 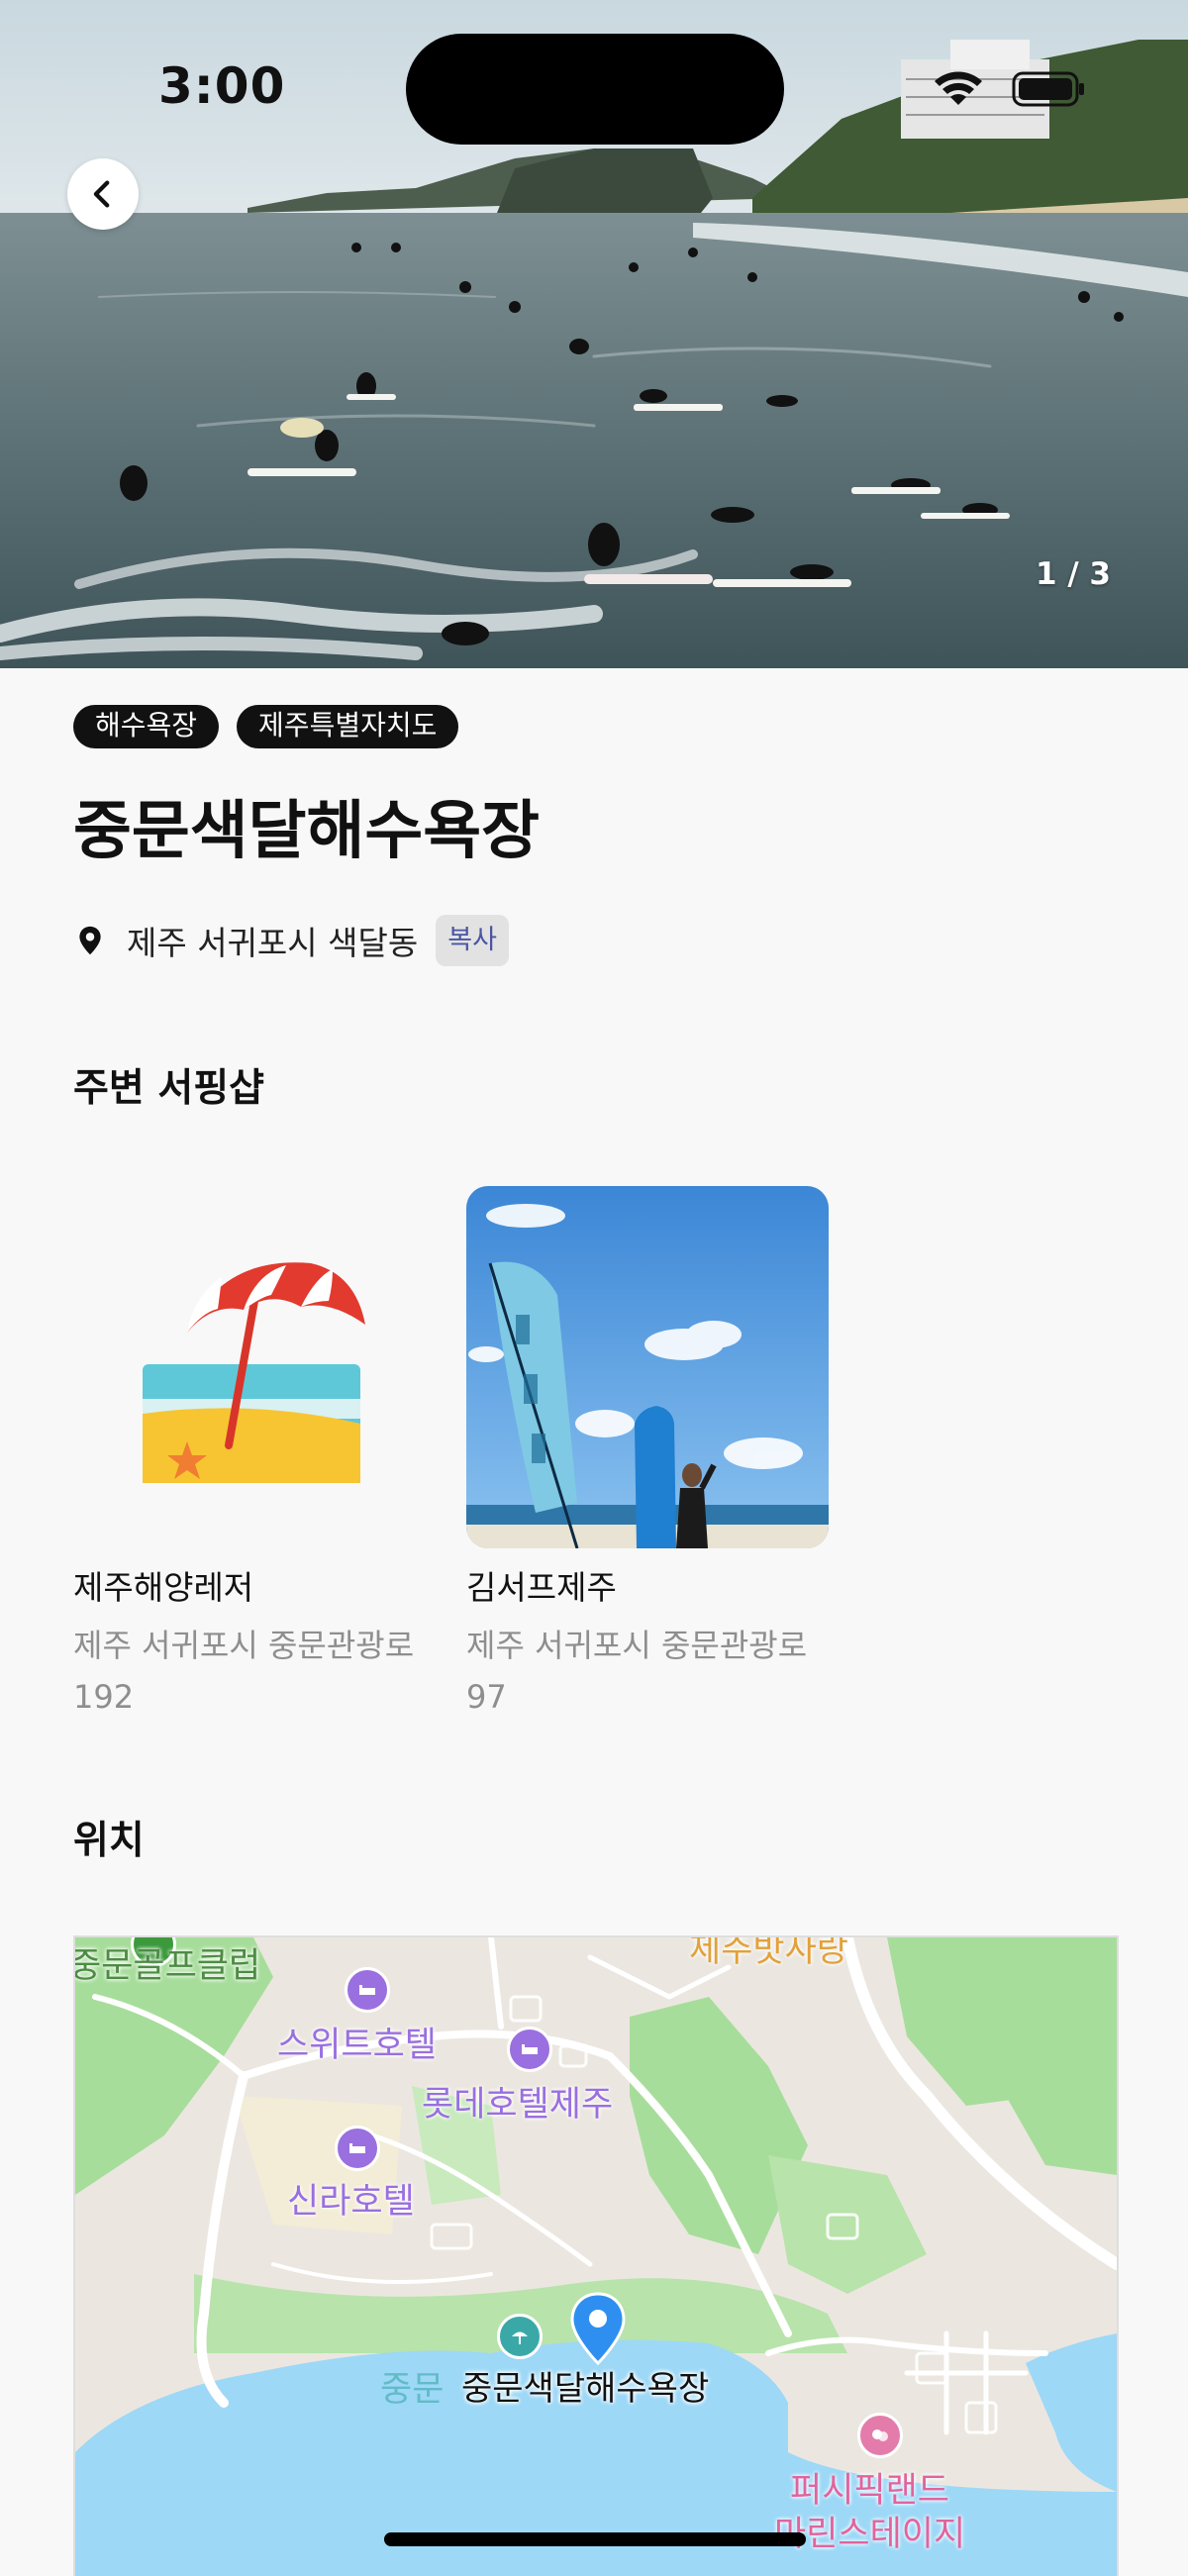 I want to click on map-label-restaurant: 제주밧사랑, so click(x=769, y=1952).